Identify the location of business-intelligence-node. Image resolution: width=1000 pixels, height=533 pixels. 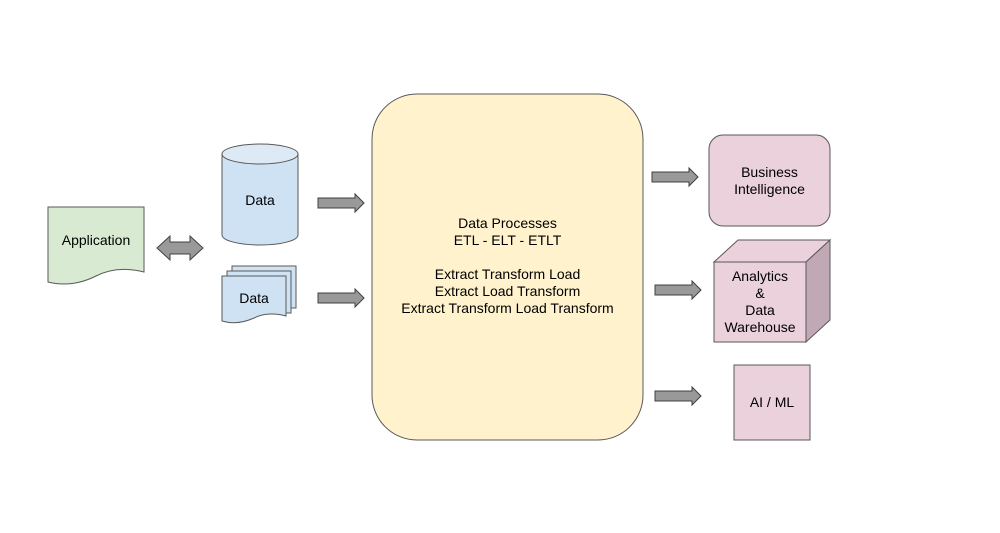
(769, 180).